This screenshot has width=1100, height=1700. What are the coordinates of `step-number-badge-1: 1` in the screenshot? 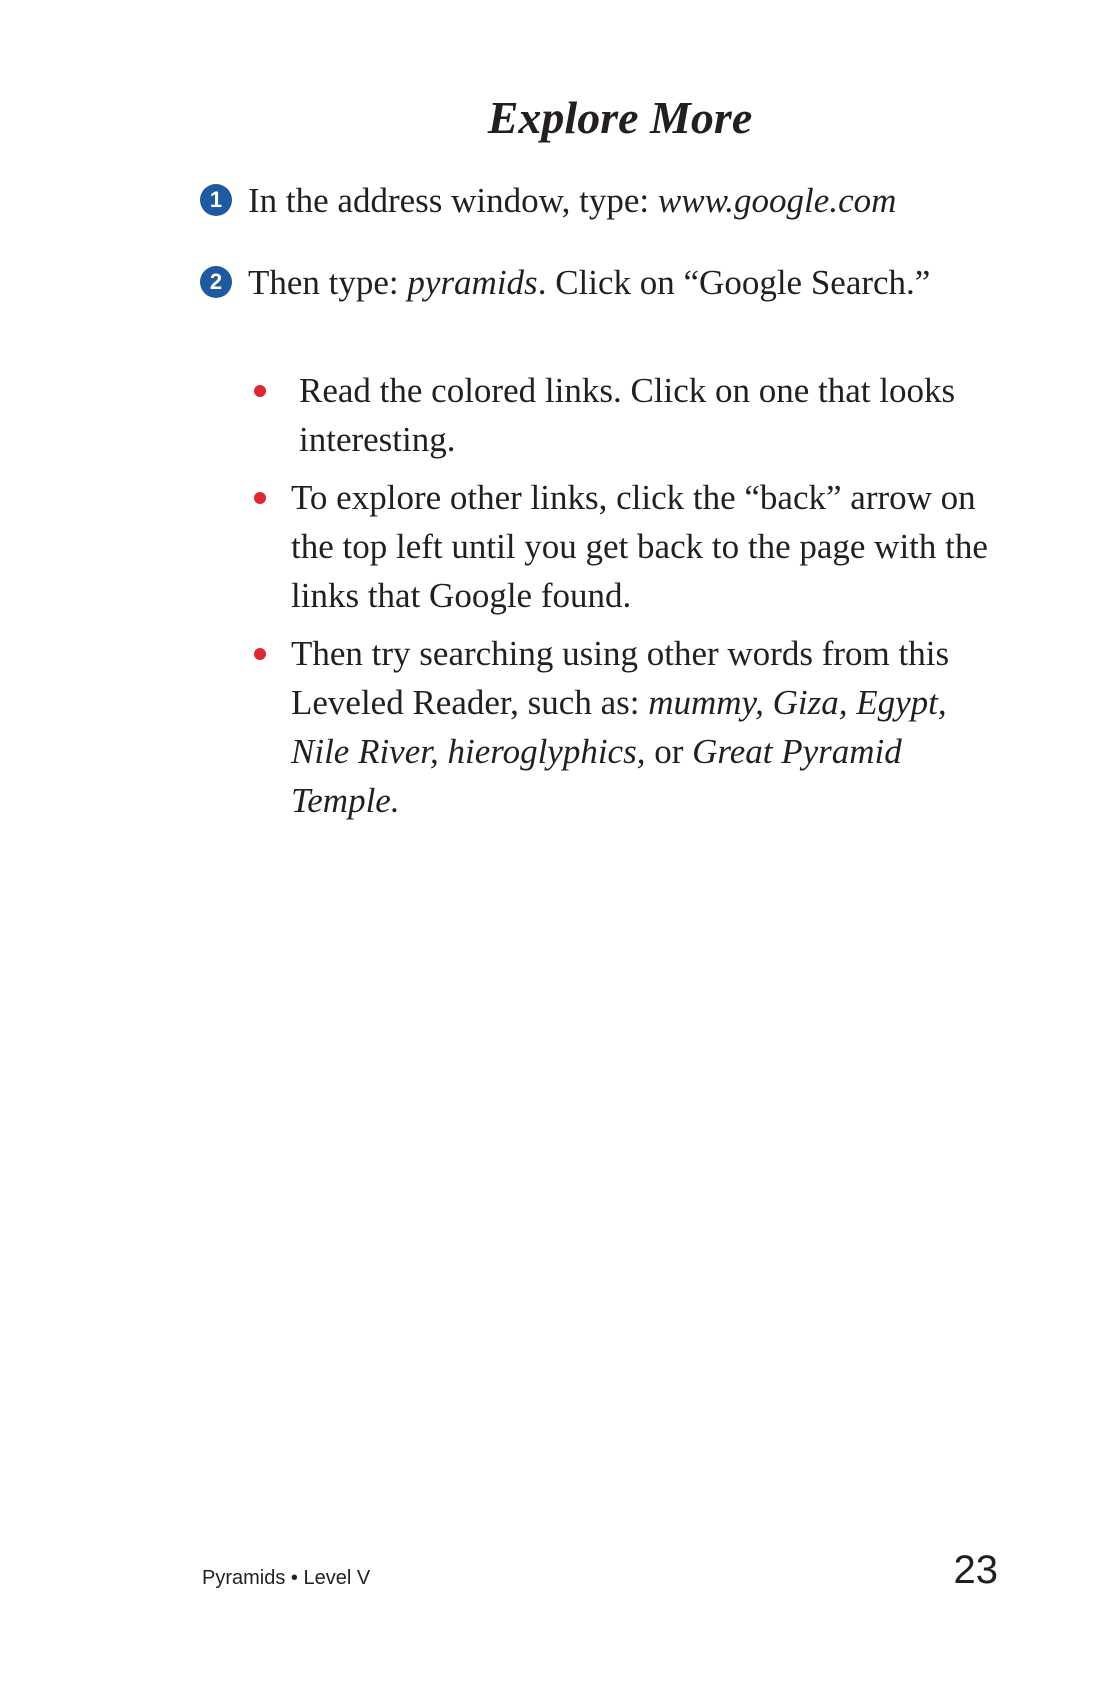 It's located at (216, 200).